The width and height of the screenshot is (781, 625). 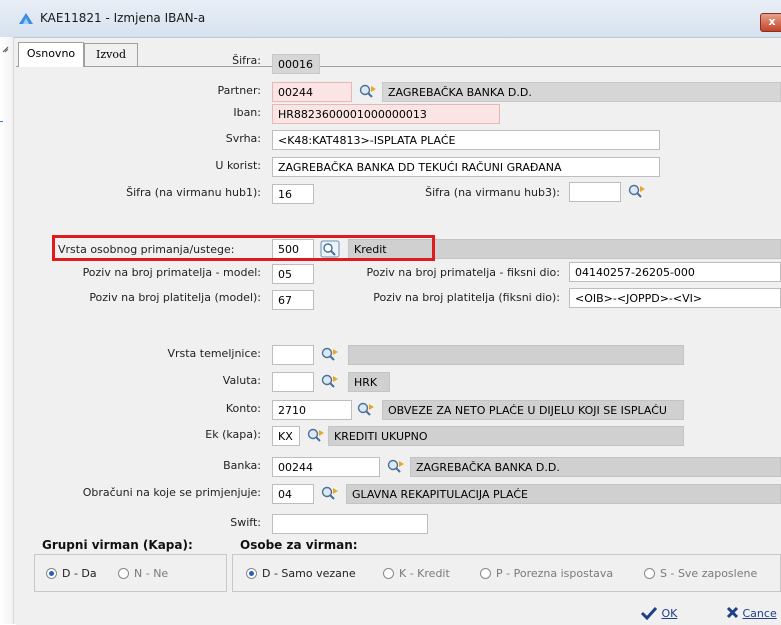 I want to click on window-title: KAE11821 - Izmjena IBAN-a, so click(x=123, y=18).